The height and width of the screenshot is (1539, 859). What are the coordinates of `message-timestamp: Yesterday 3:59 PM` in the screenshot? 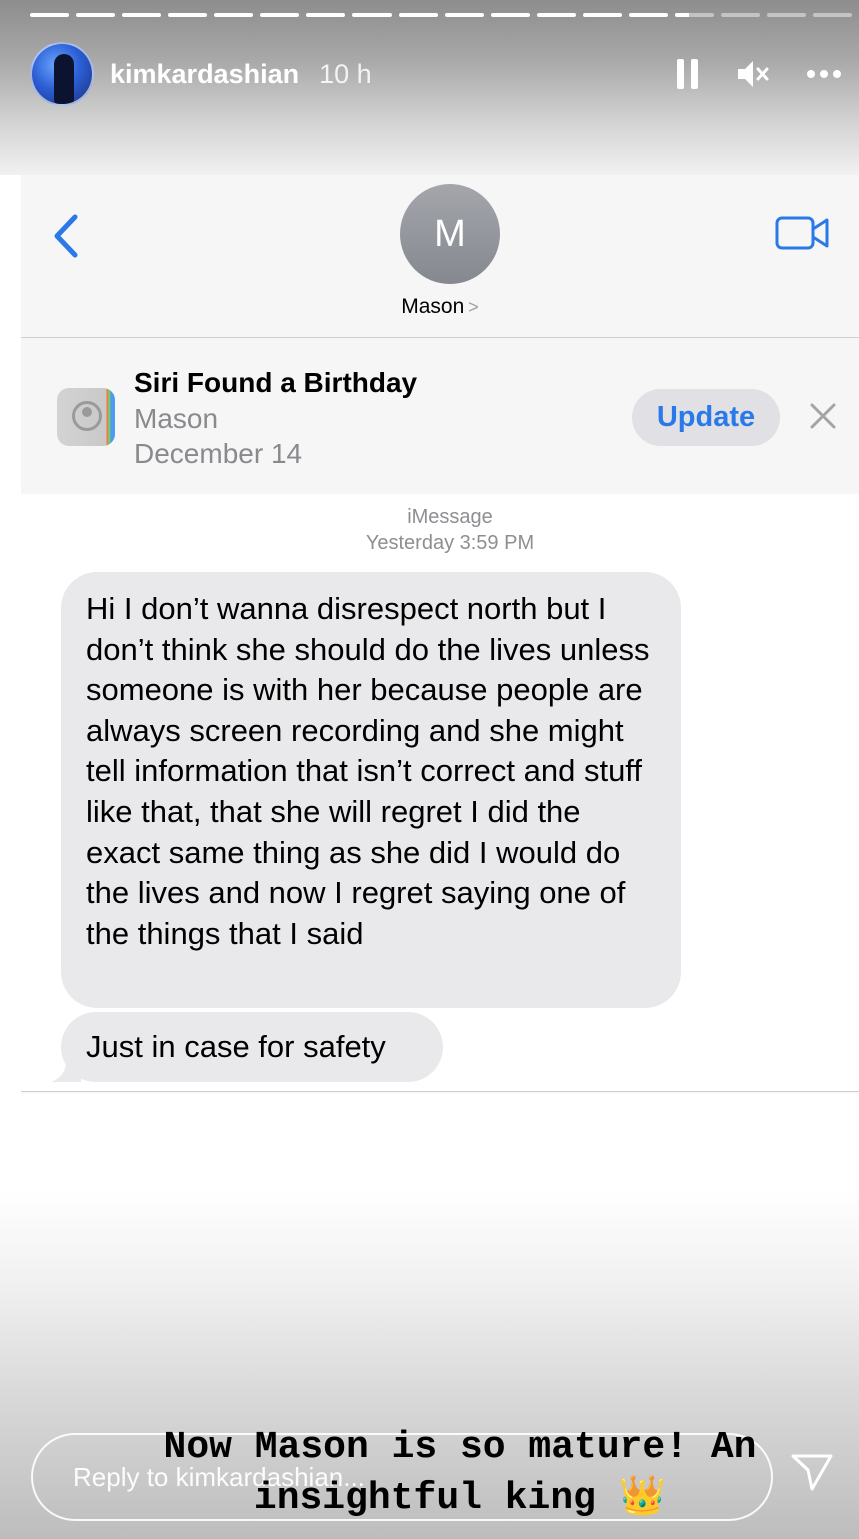 It's located at (450, 543).